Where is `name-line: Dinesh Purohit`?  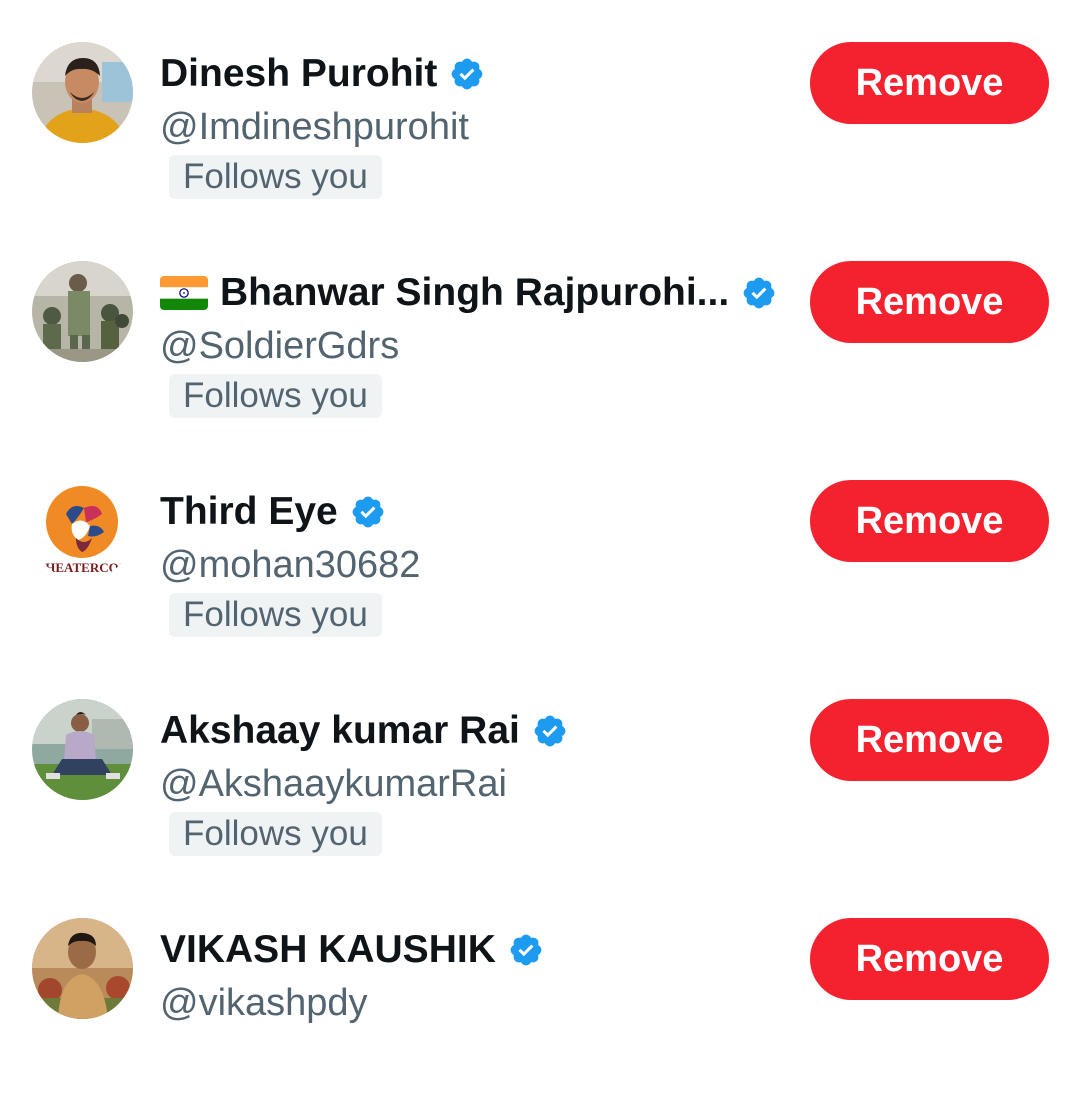
name-line: Dinesh Purohit is located at coordinates (322, 74).